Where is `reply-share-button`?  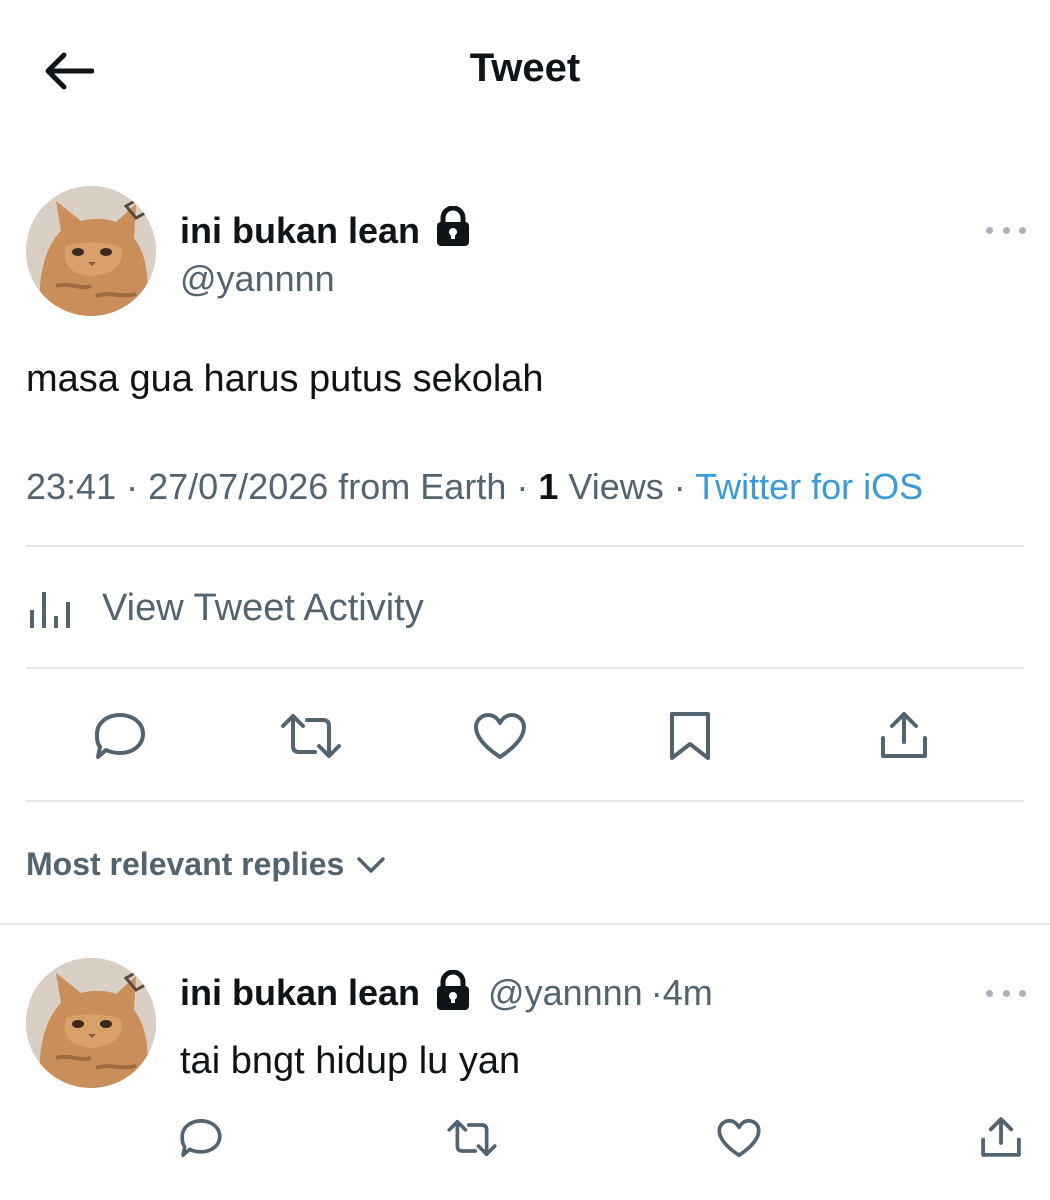 reply-share-button is located at coordinates (1001, 1137).